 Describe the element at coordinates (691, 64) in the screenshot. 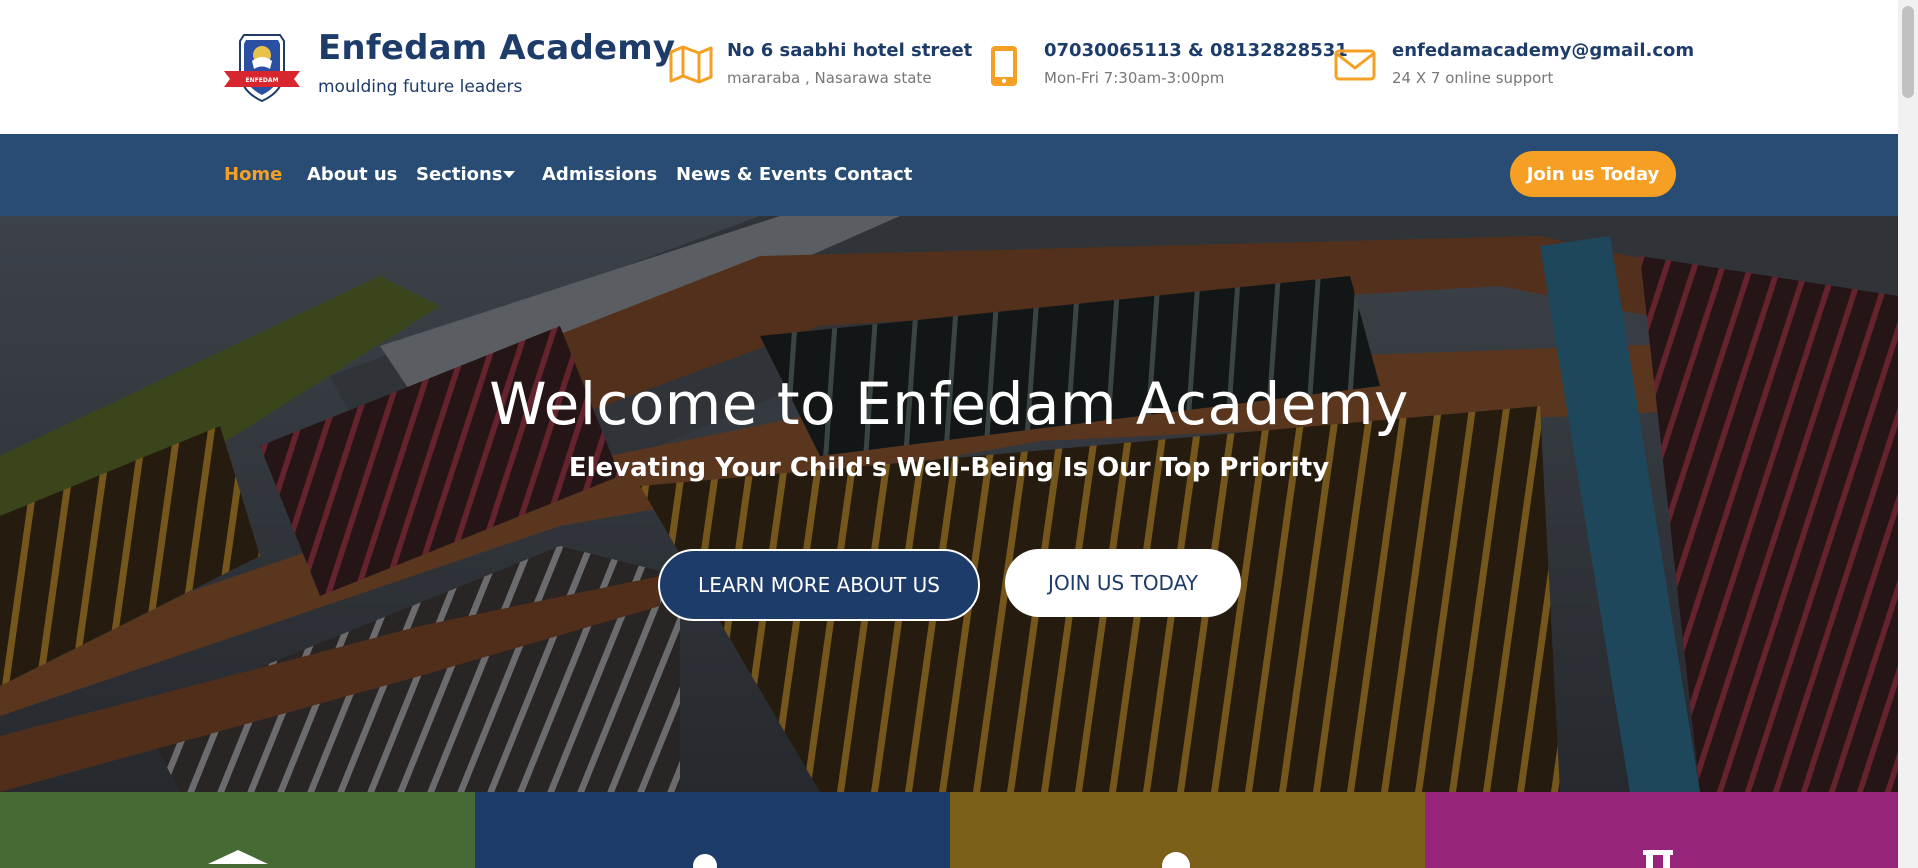

I see `map-icon` at that location.